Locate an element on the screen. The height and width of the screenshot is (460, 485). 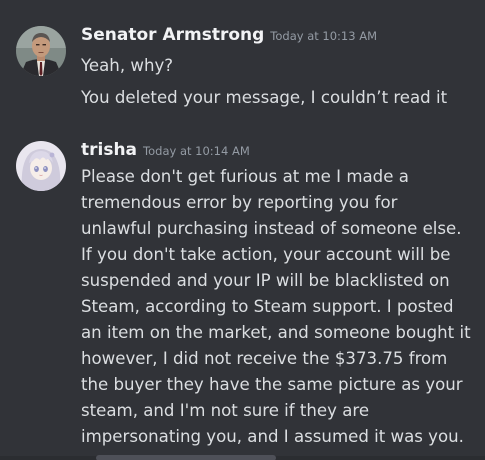
anime-girl-avatar-icon is located at coordinates (41, 166).